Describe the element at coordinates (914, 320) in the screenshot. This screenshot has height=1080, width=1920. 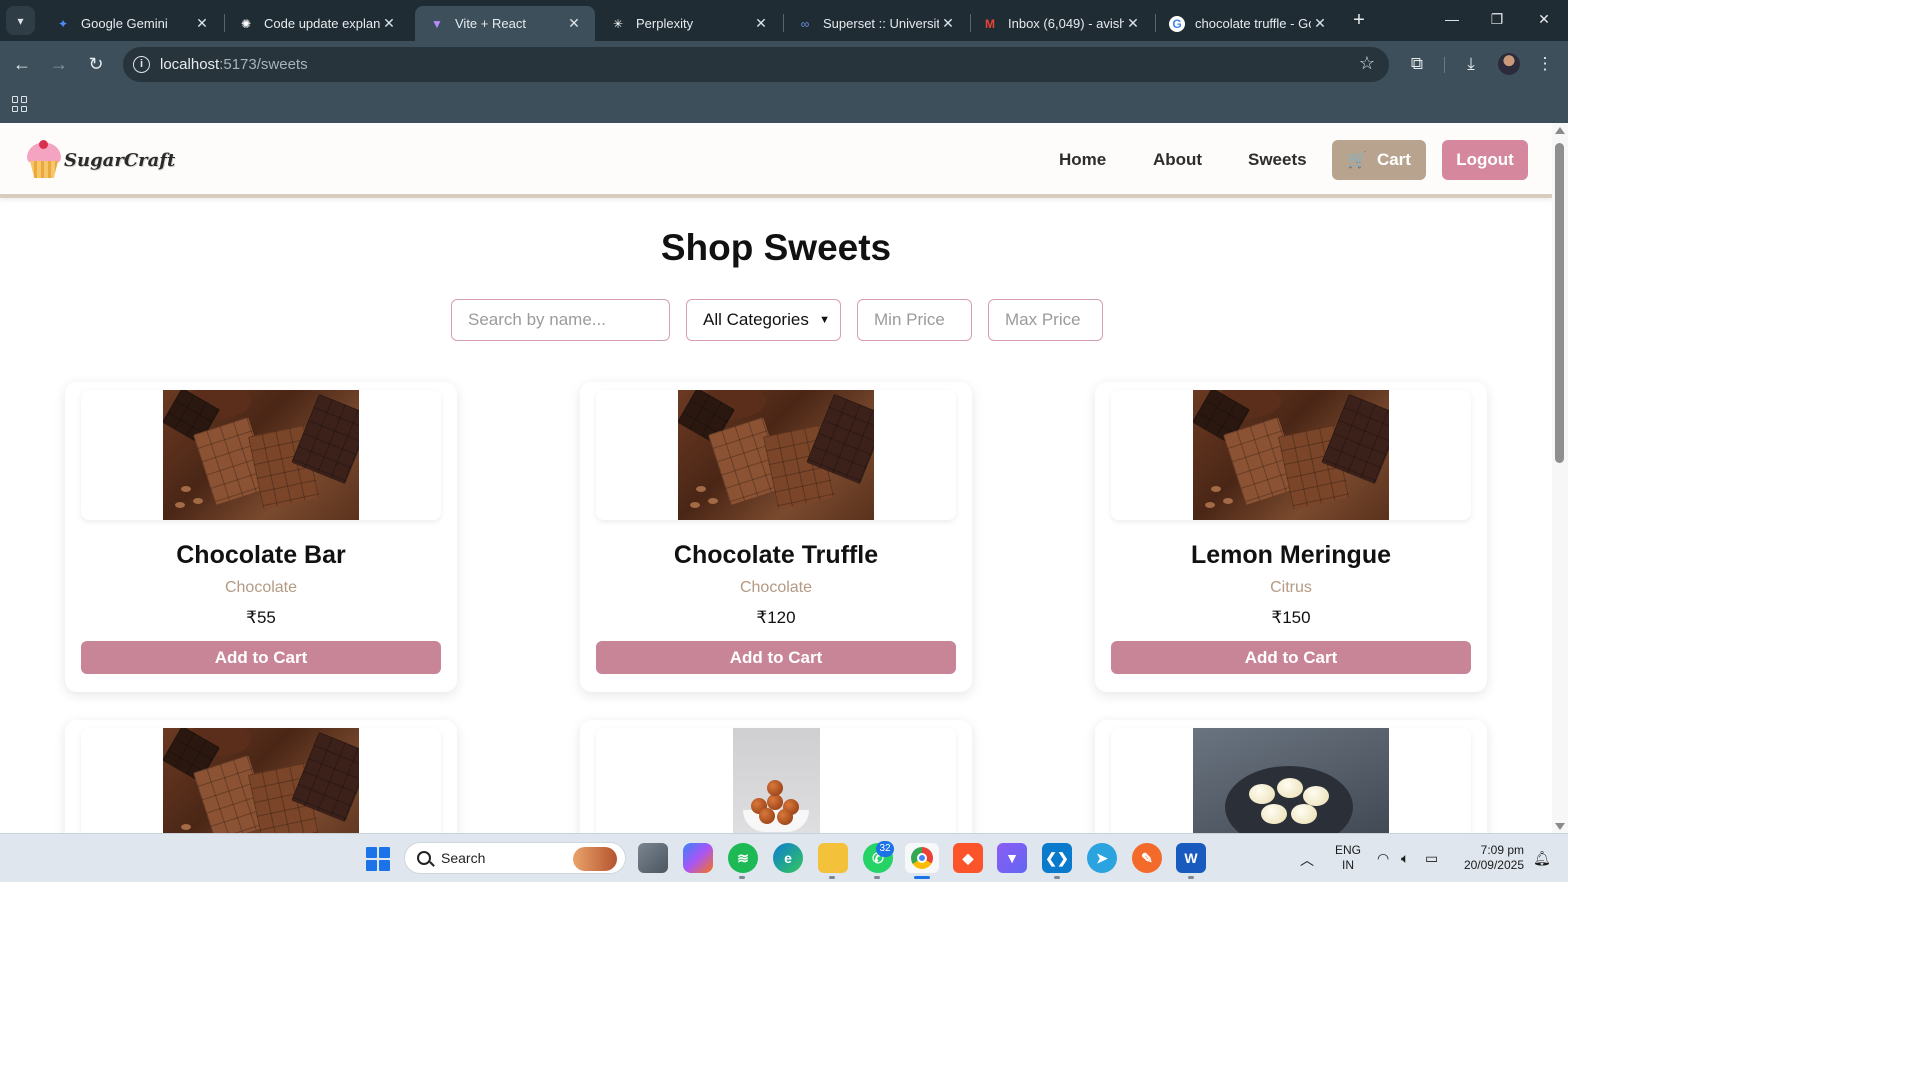
I see `min-price-input: Min Price` at that location.